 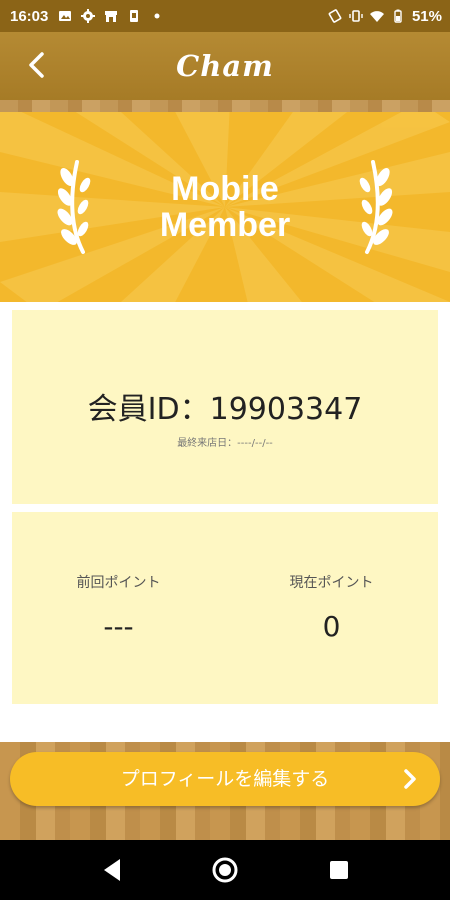 I want to click on app-logo: Cham, so click(x=225, y=66).